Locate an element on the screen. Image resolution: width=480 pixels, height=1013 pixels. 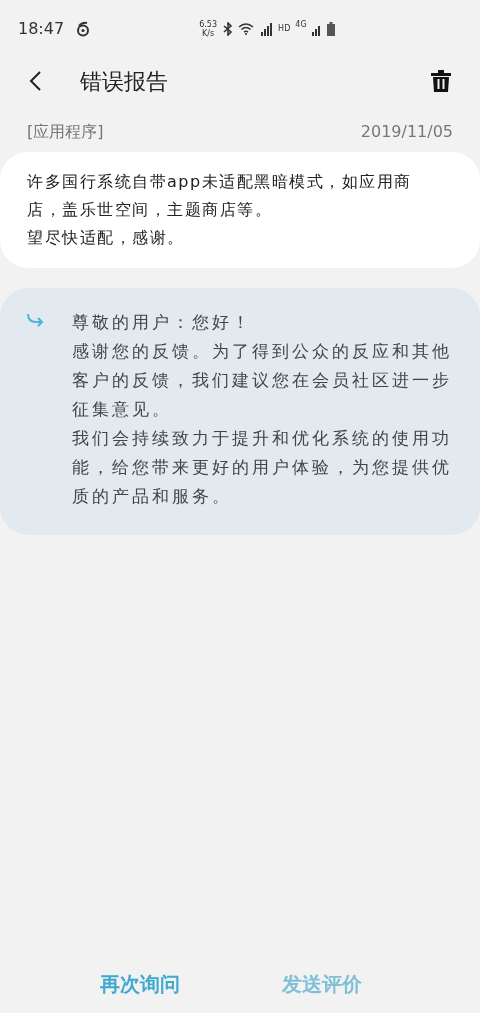
report-text: 许多国行系统自带app未适配黑暗模式，如应用商店，盖乐世空间，主题商店等。 is located at coordinates (220, 196).